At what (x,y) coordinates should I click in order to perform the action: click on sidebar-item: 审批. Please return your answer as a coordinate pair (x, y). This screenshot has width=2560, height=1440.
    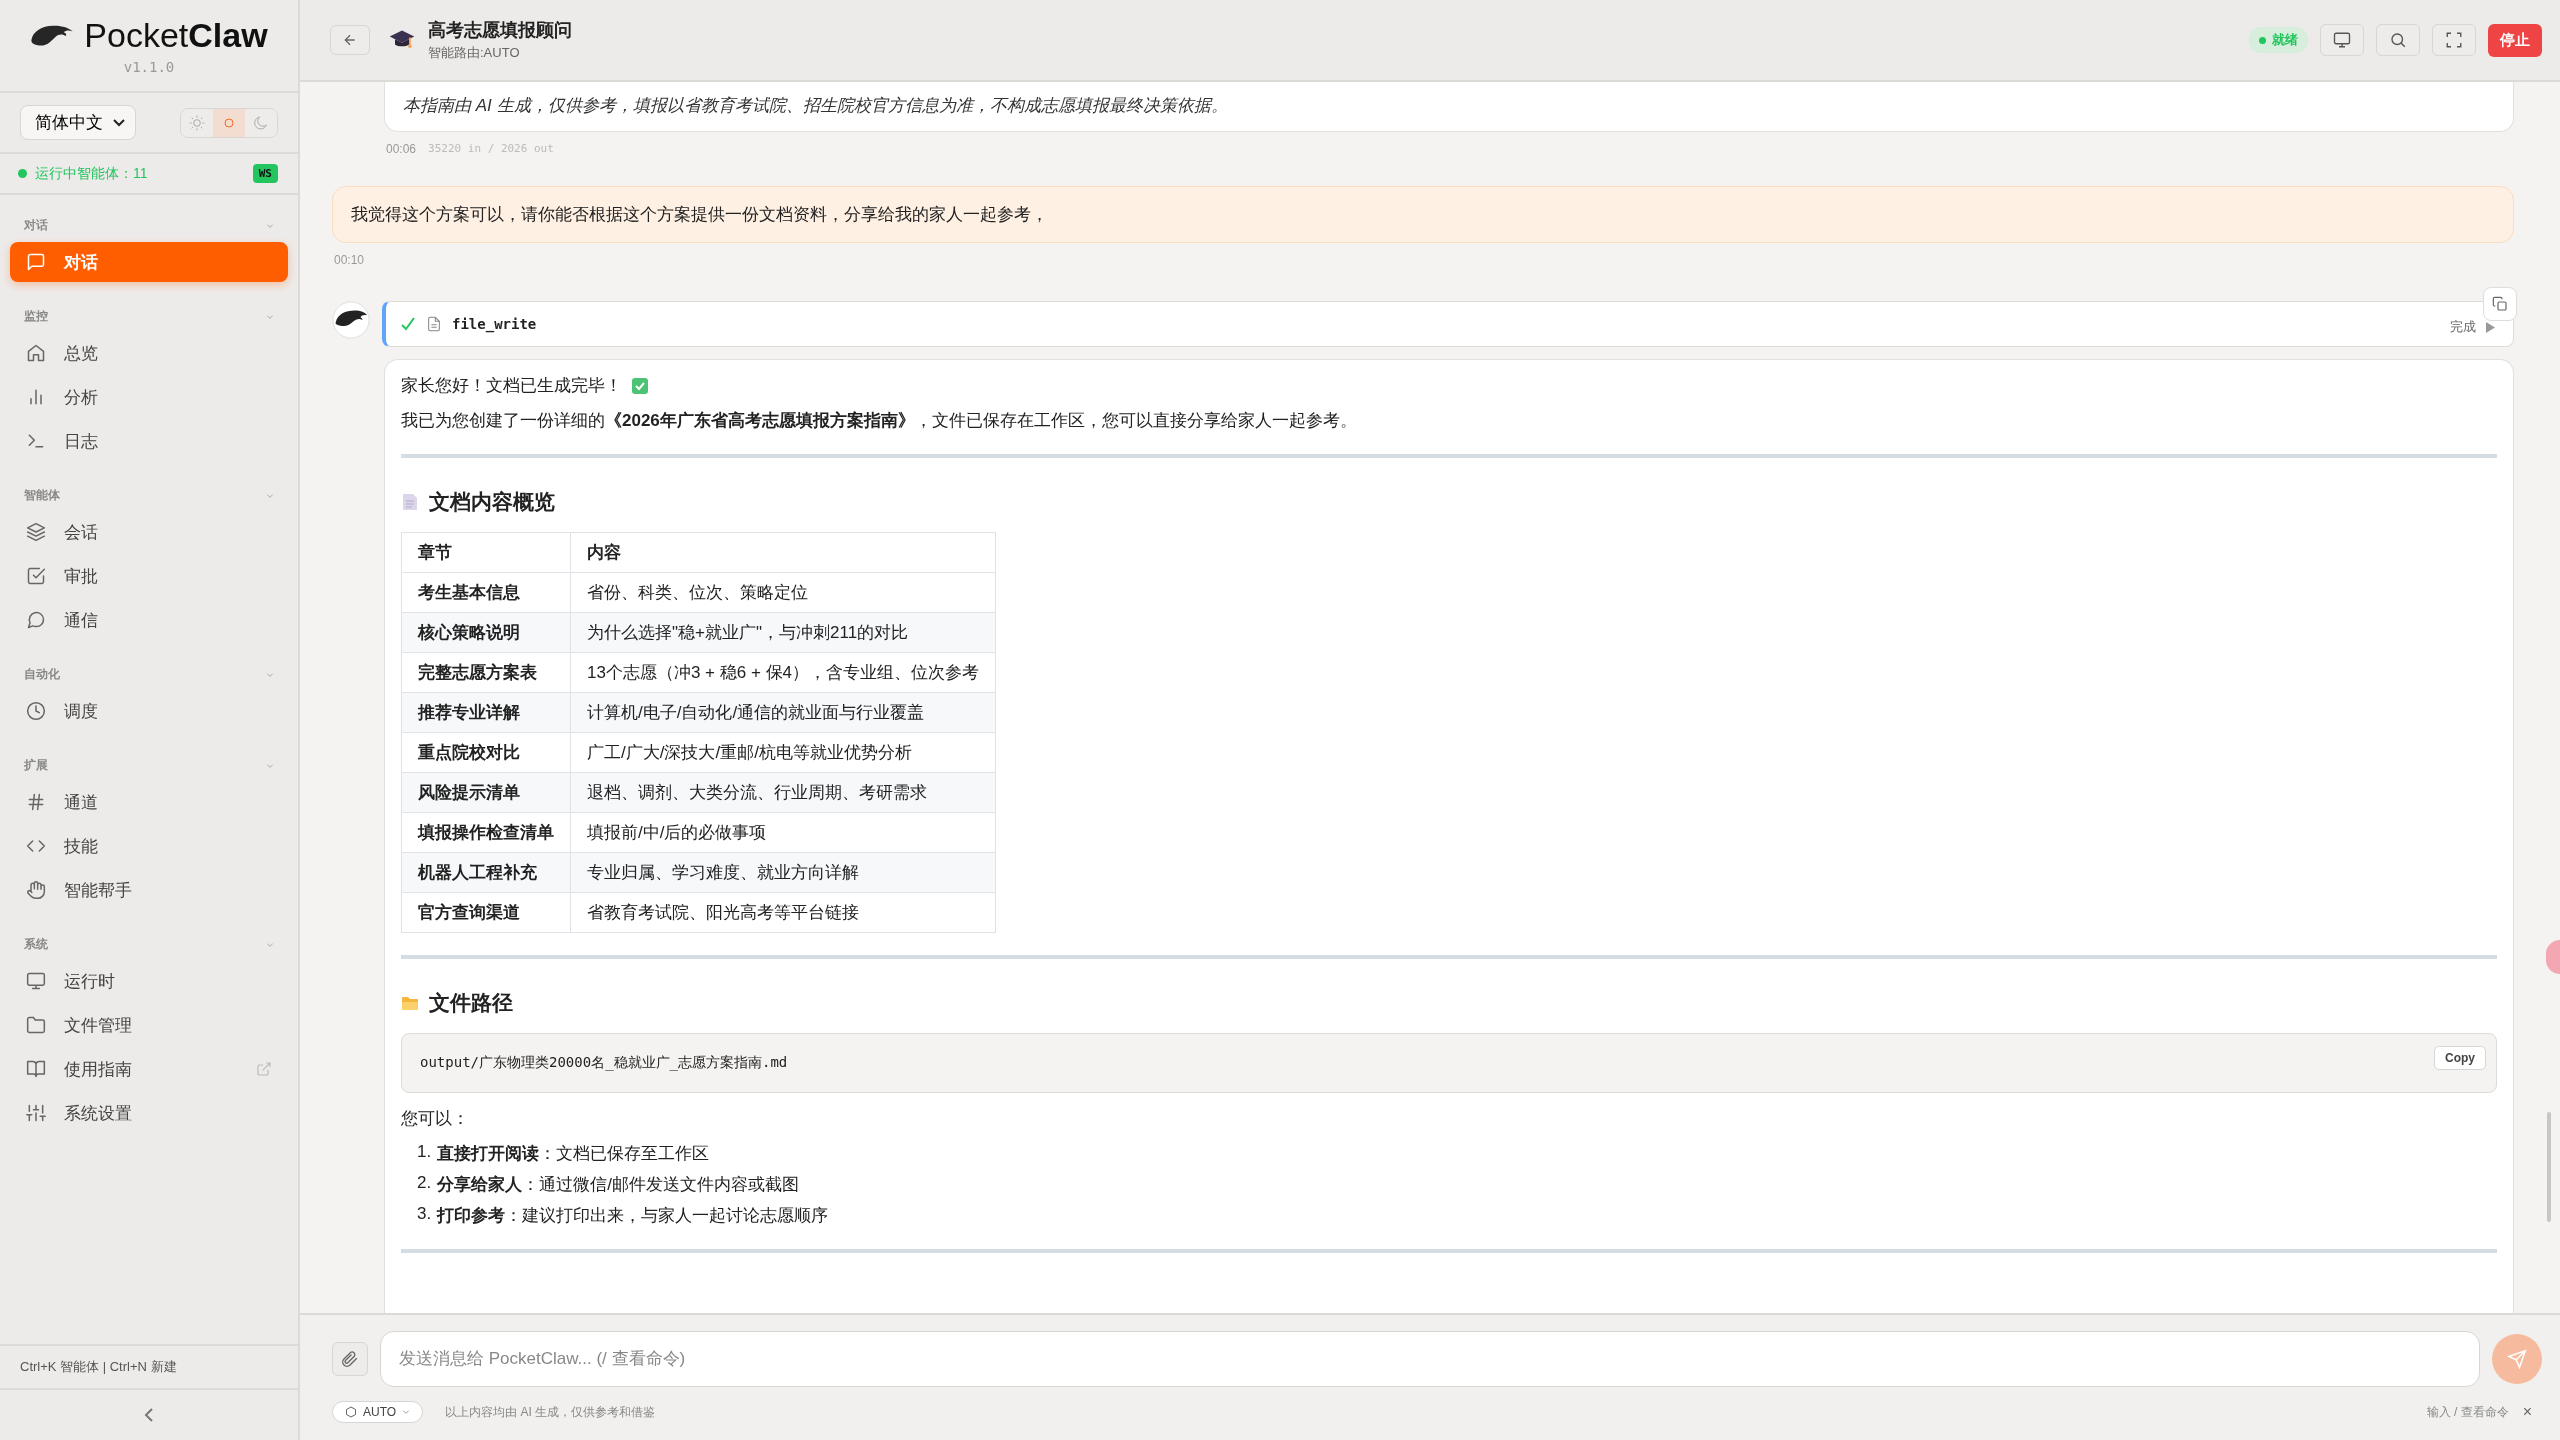
    Looking at the image, I should click on (149, 576).